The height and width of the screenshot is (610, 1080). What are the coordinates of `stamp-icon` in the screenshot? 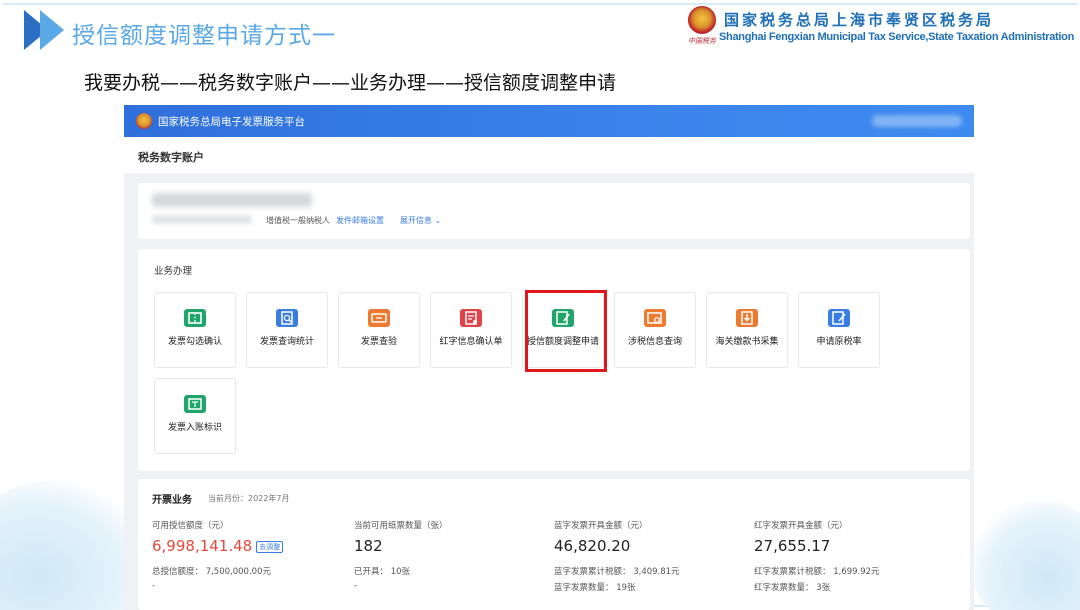 It's located at (195, 404).